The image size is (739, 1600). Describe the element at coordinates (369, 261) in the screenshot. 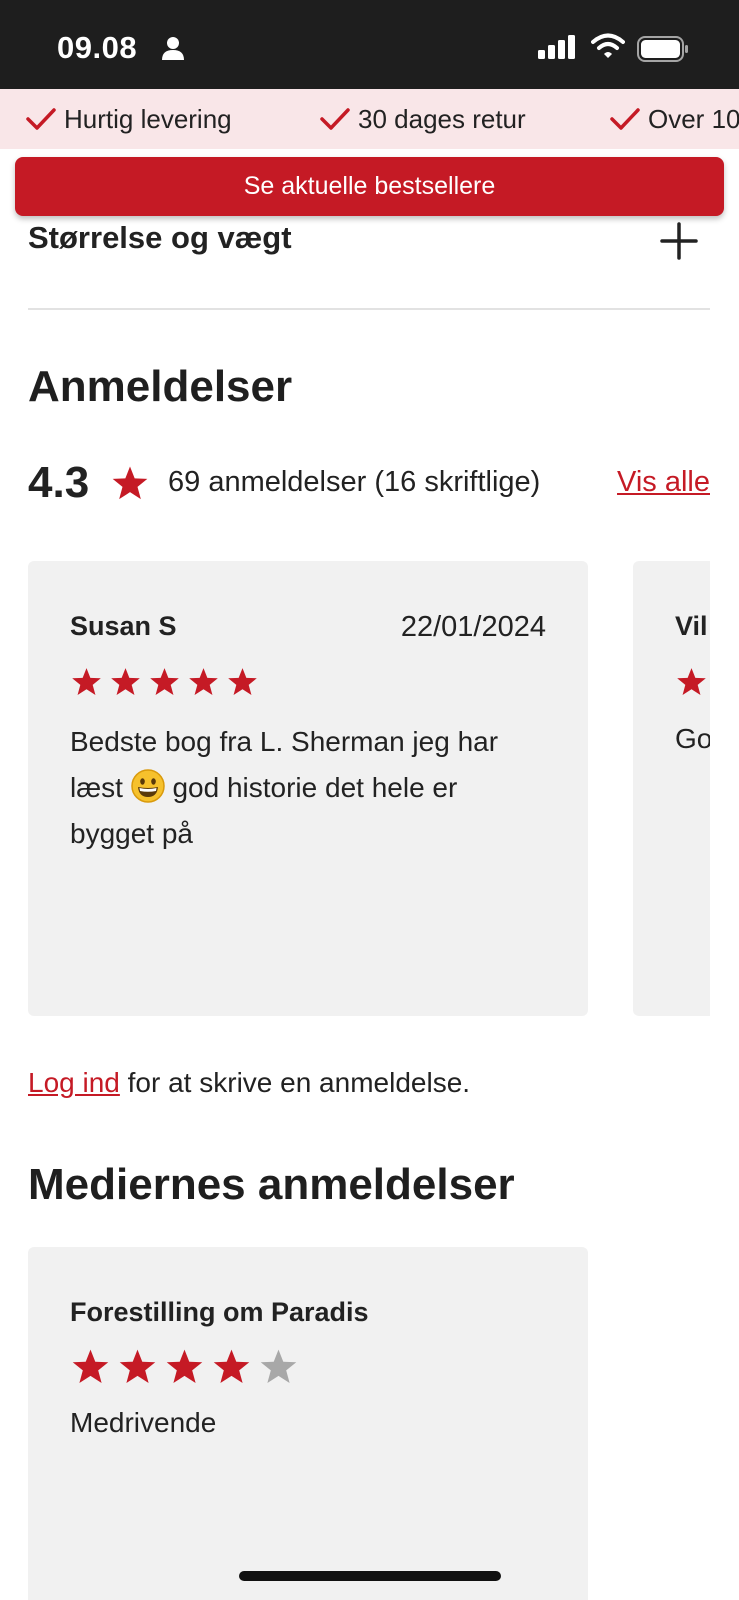

I see `size-weight-accordion: Størrelse og vægt` at that location.